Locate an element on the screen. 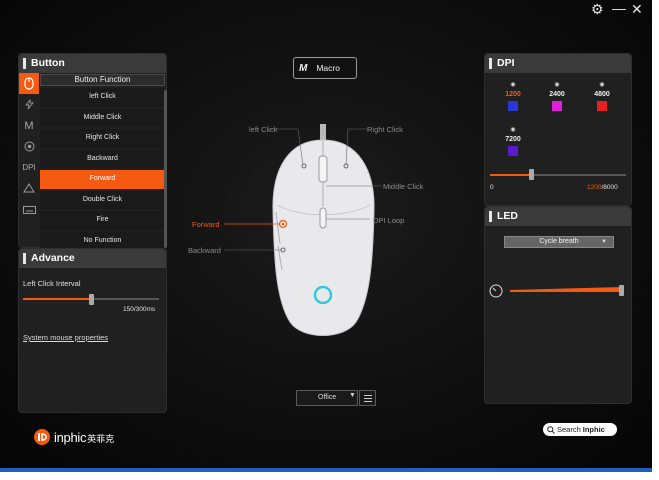 The image size is (659, 480). macro-label: Macro is located at coordinates (328, 68).